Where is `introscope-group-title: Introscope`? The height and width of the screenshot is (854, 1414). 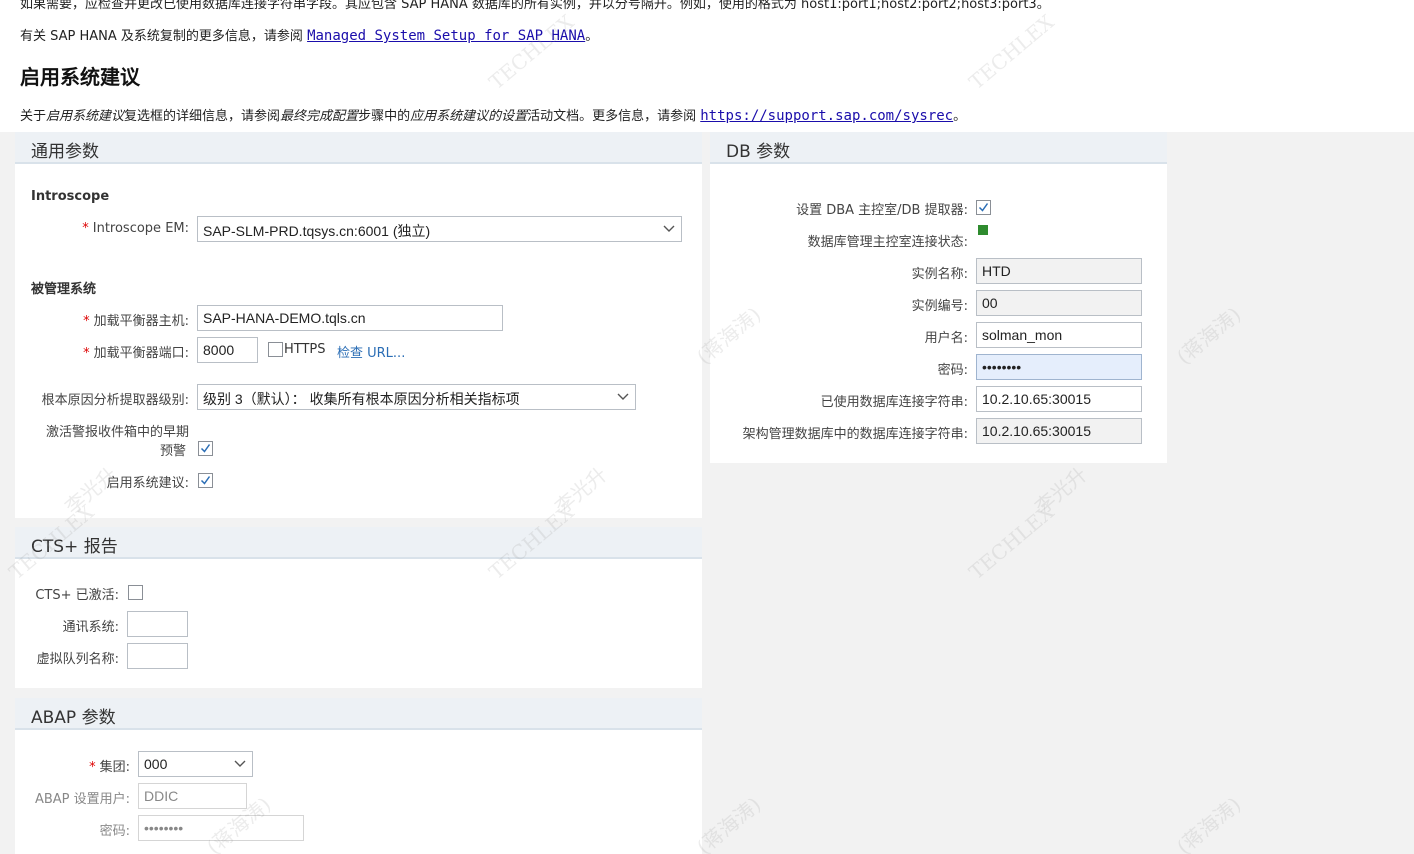 introscope-group-title: Introscope is located at coordinates (70, 196).